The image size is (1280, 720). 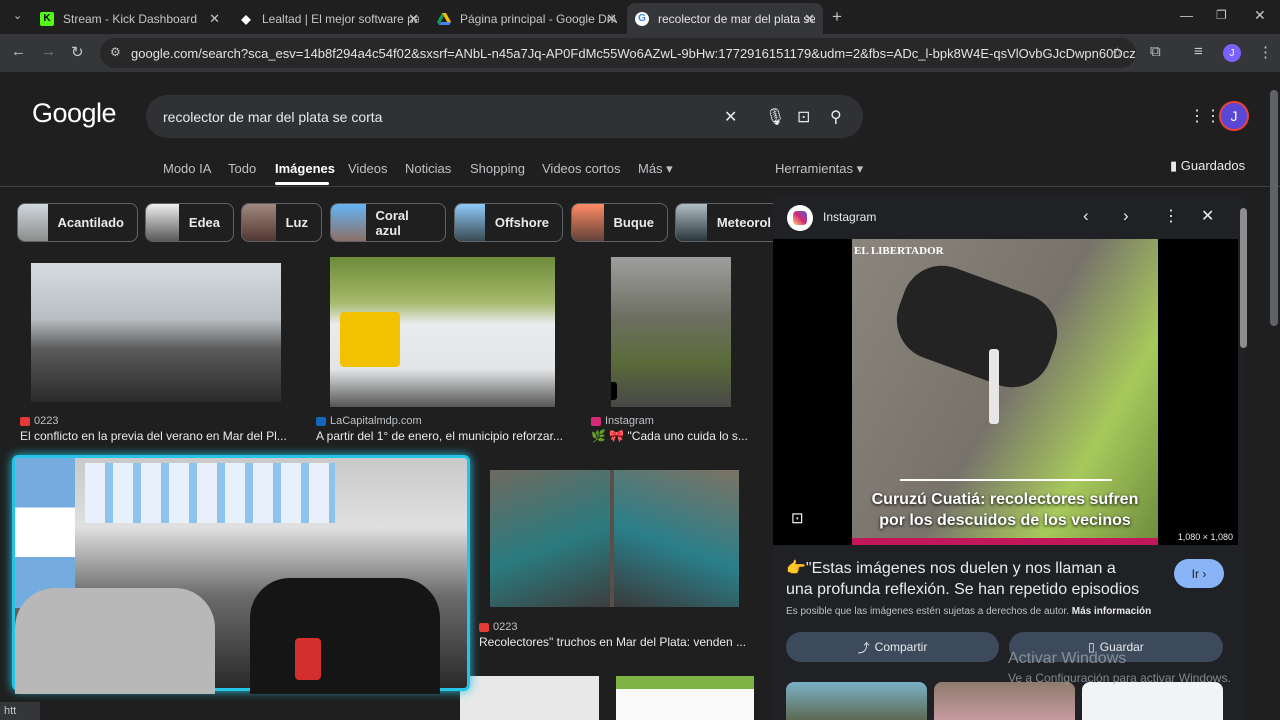 I want to click on nav-noticias: Noticias, so click(x=428, y=168).